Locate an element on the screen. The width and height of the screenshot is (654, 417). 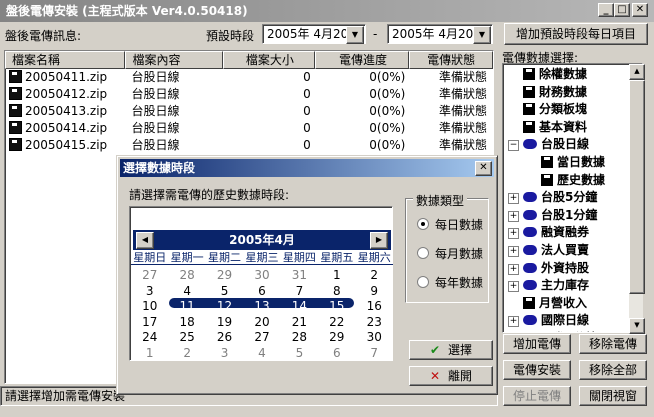
calendar-day: 4 is located at coordinates (186, 291).